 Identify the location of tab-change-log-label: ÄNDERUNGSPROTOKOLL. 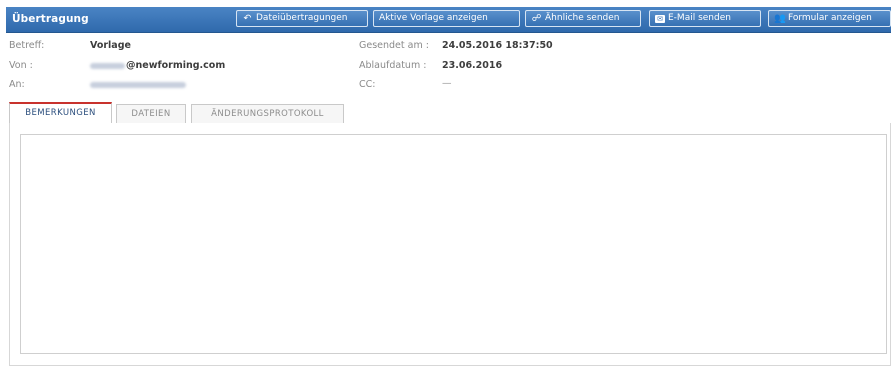
(267, 114).